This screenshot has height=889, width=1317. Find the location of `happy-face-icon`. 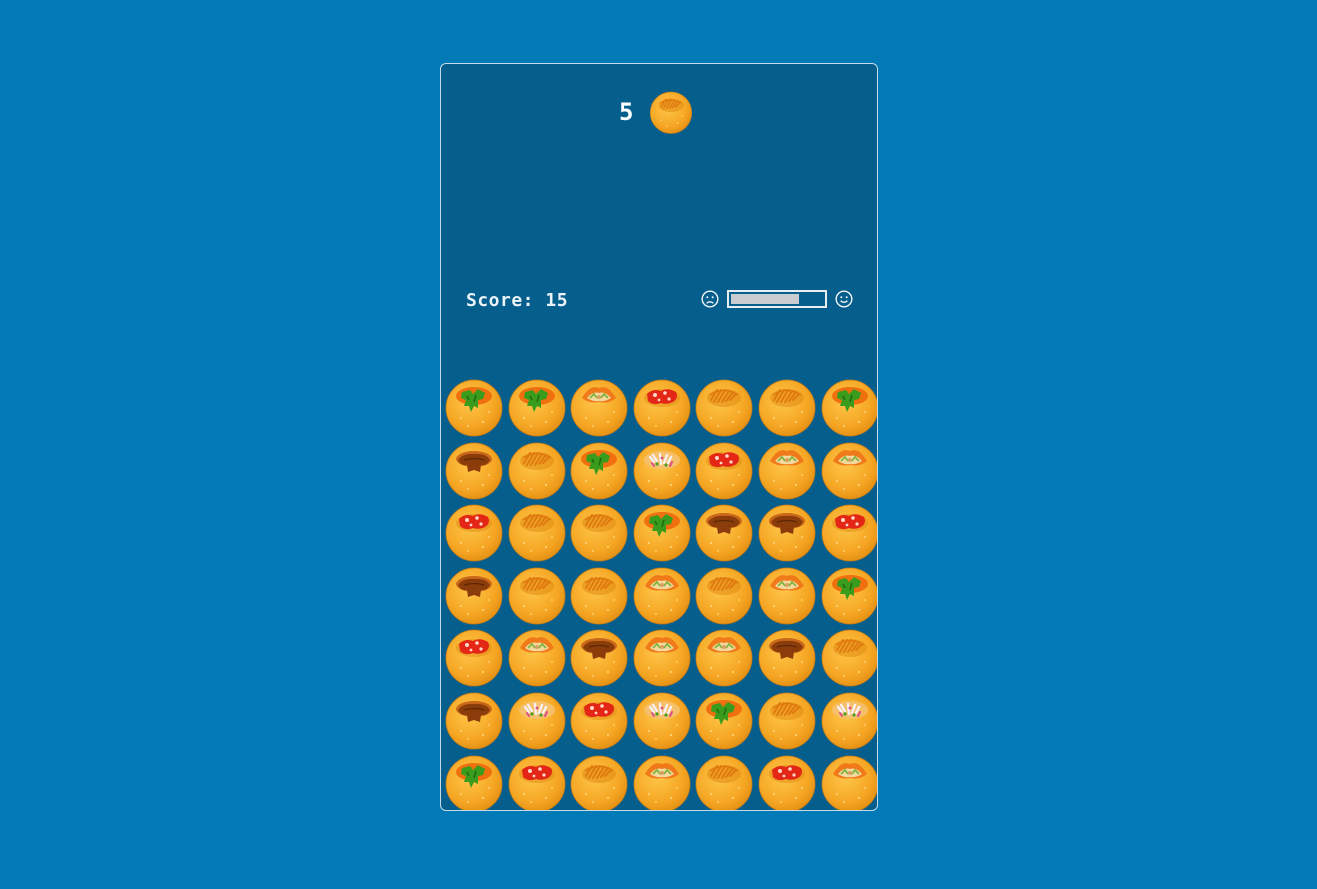

happy-face-icon is located at coordinates (844, 299).